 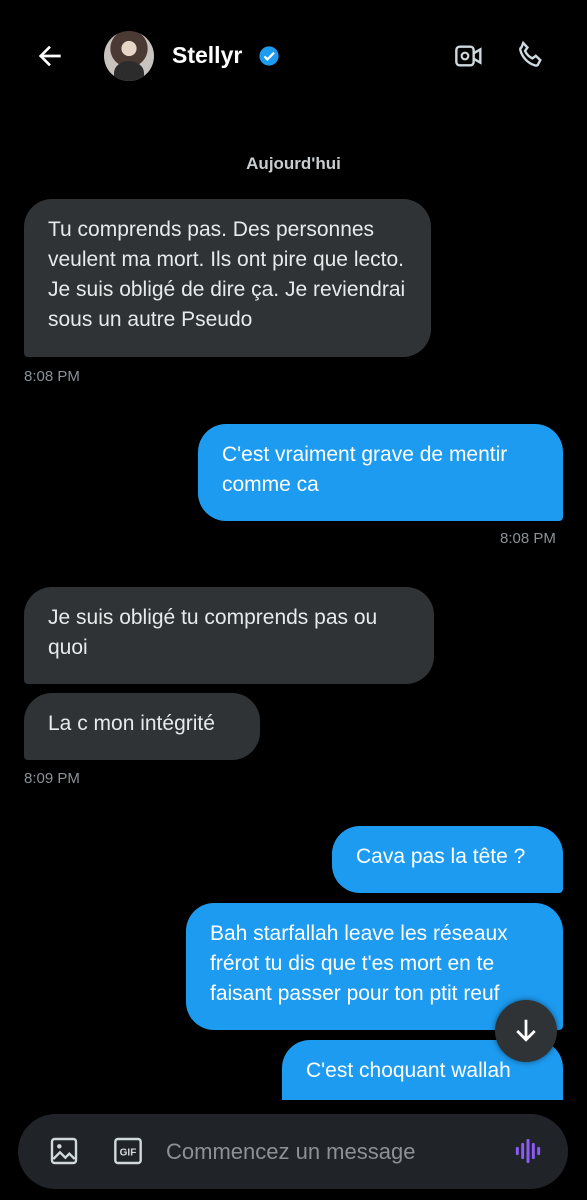 I want to click on scroll-to-bottom-button, so click(x=526, y=1031).